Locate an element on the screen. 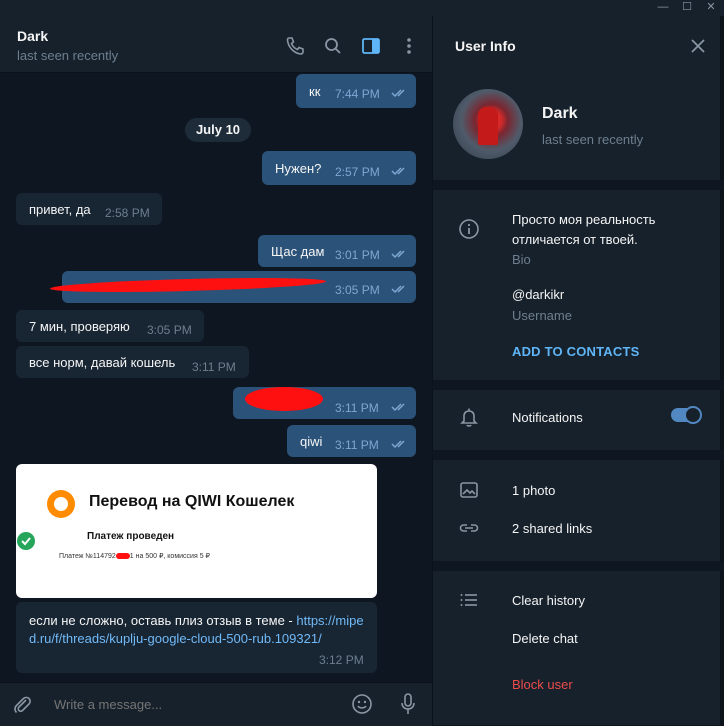 The height and width of the screenshot is (726, 724). close-window-button: ✕ is located at coordinates (711, 8).